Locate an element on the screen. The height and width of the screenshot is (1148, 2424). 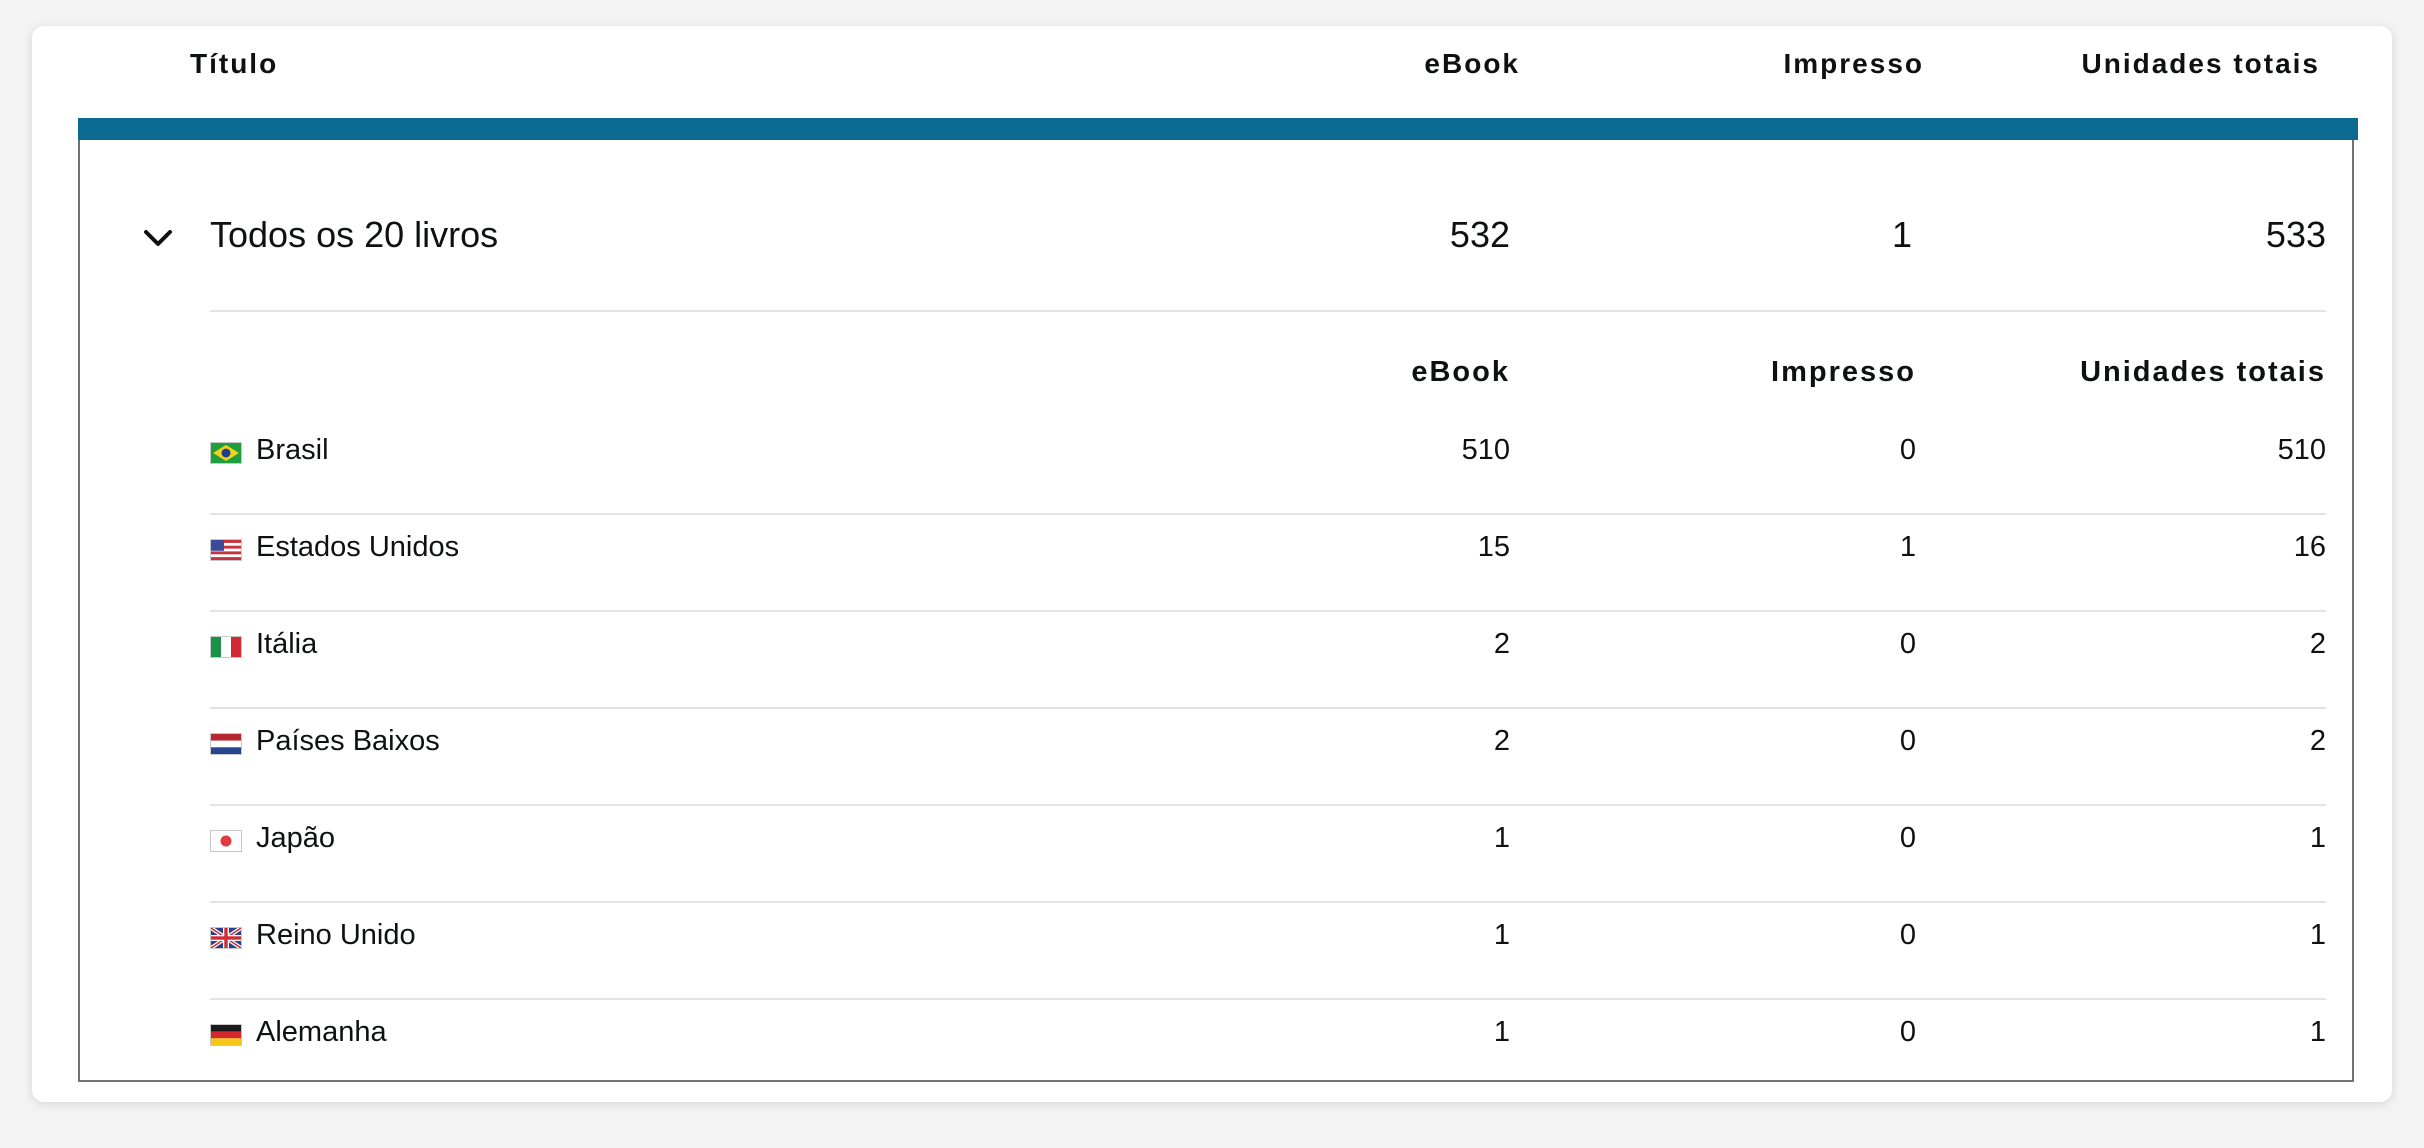
ebook-value: 510 is located at coordinates (1485, 450).